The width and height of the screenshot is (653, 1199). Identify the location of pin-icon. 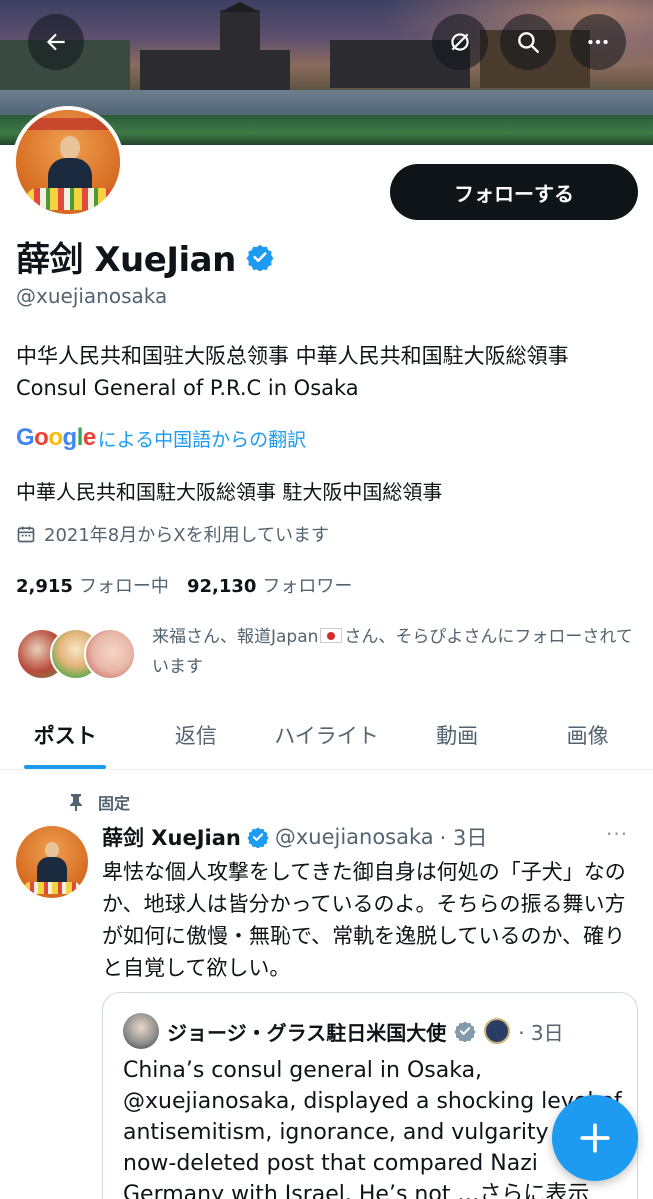
(76, 802).